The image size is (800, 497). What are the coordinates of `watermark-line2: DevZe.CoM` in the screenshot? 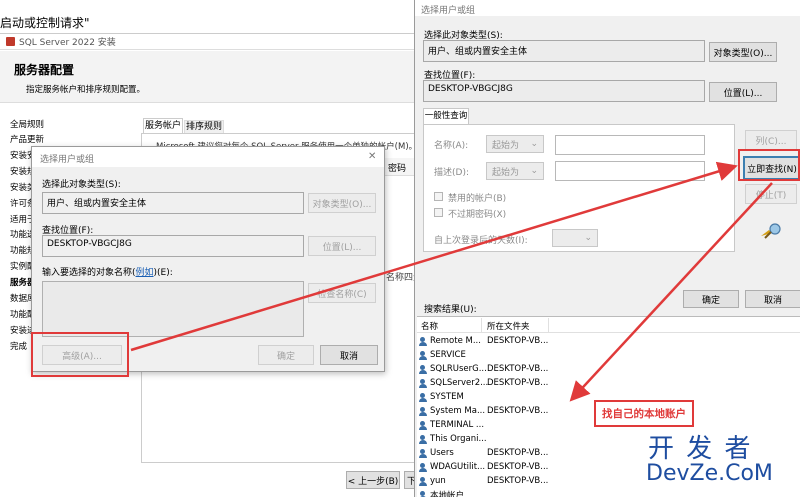 It's located at (709, 473).